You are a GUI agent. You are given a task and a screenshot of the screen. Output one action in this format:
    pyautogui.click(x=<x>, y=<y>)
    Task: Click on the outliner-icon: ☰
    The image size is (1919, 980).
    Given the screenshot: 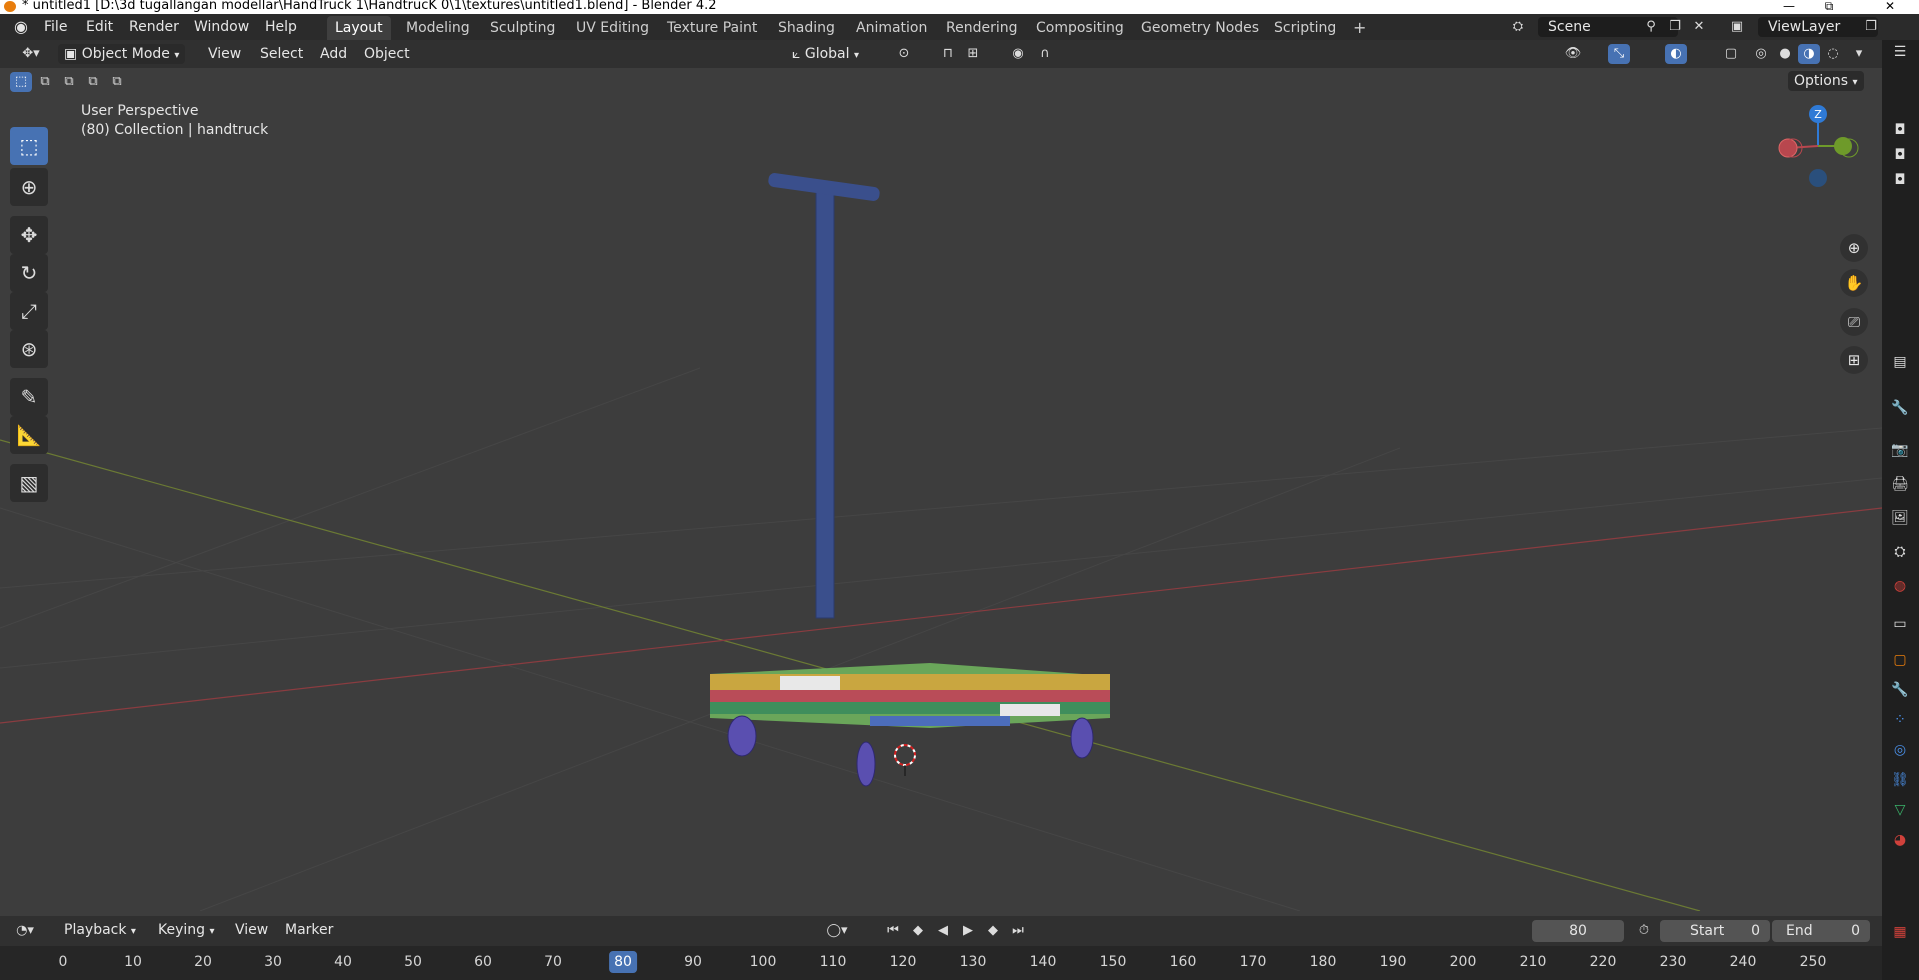 What is the action you would take?
    pyautogui.click(x=1900, y=52)
    